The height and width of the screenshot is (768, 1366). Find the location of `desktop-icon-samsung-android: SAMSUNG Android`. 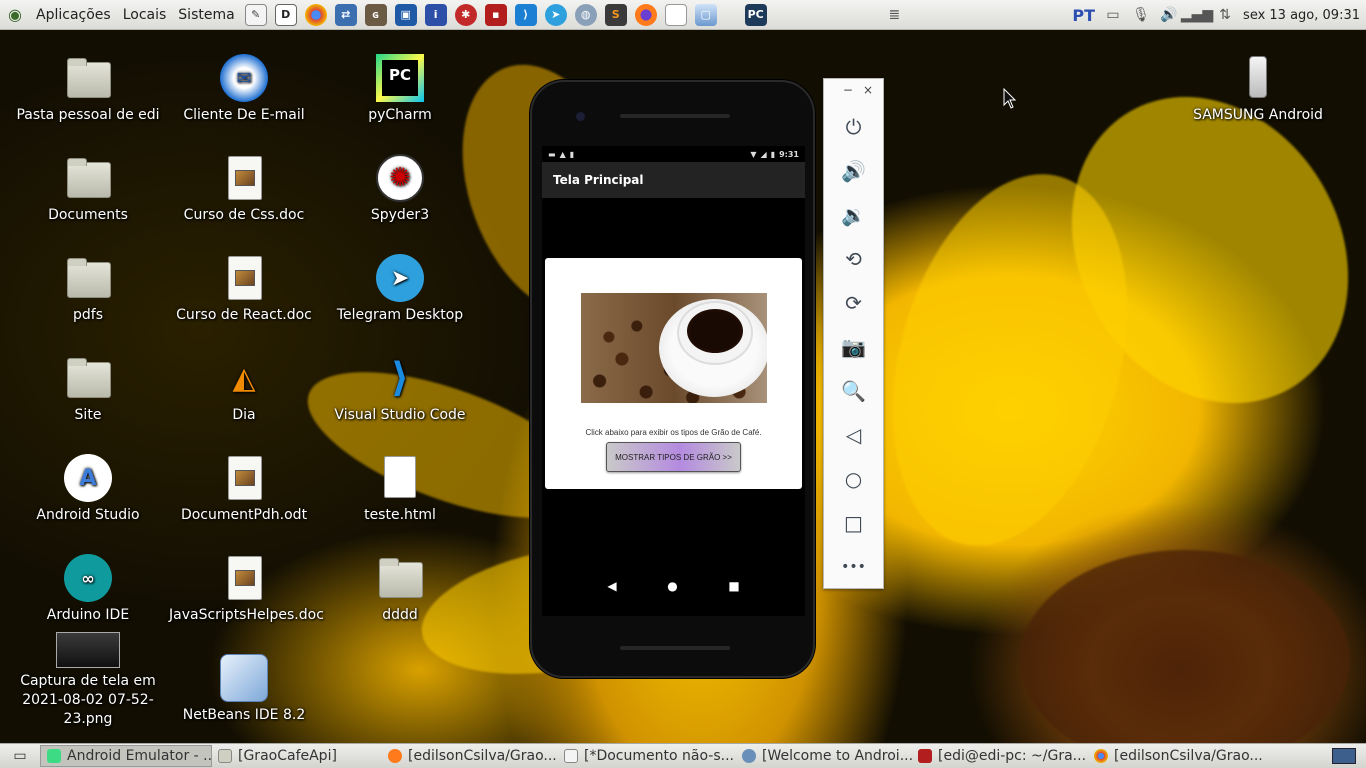

desktop-icon-samsung-android: SAMSUNG Android is located at coordinates (1258, 89).